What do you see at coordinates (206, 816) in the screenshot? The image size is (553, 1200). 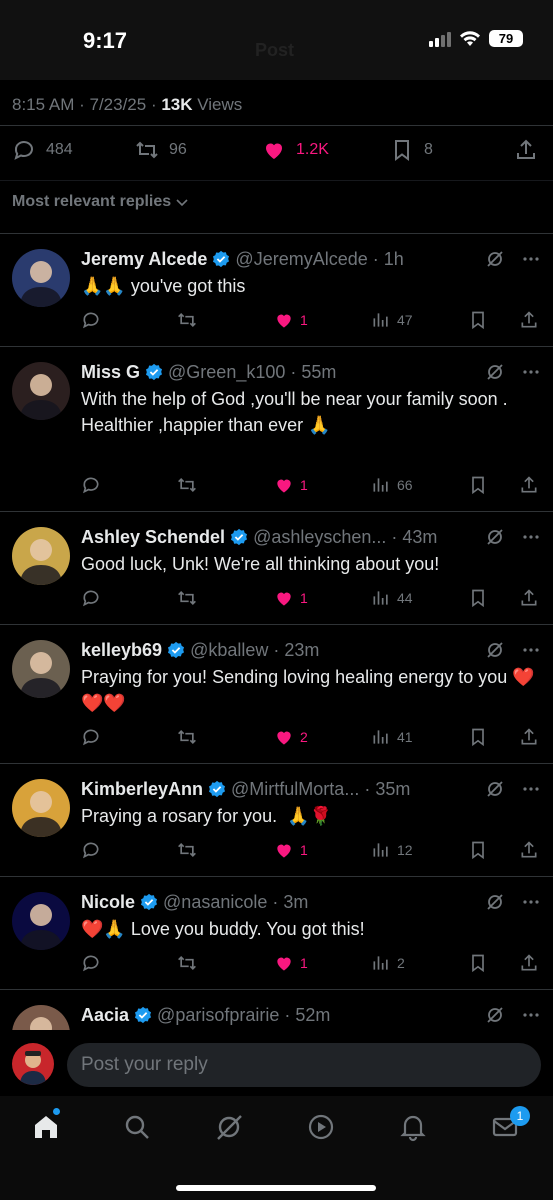 I see `reply-text: Praying a rosary for you. 🙏🌹` at bounding box center [206, 816].